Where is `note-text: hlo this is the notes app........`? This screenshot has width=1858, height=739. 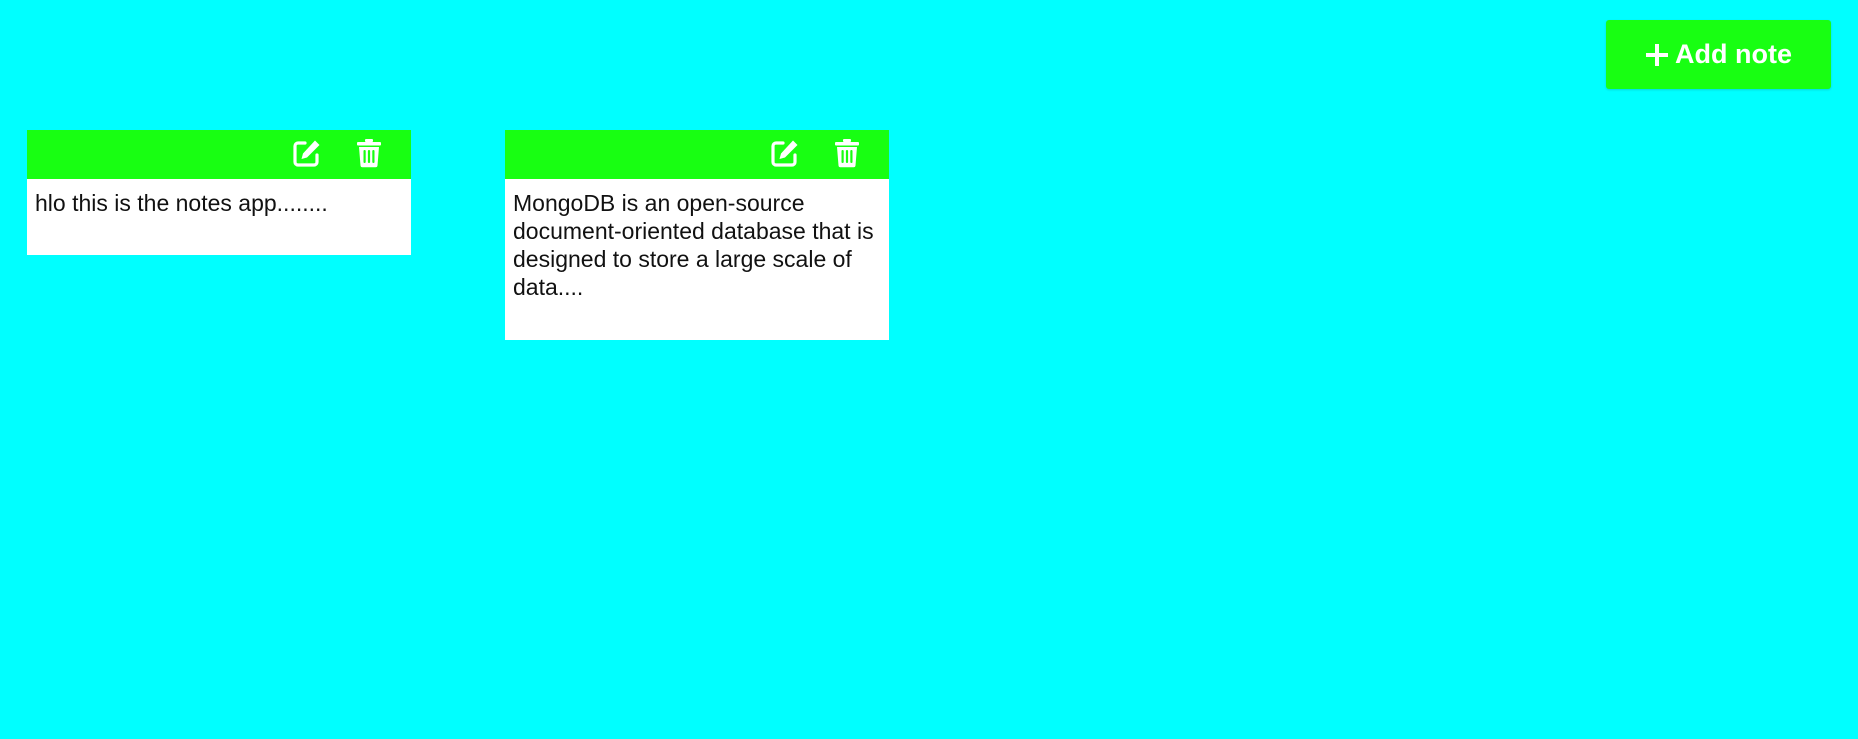
note-text: hlo this is the notes app........ is located at coordinates (181, 203).